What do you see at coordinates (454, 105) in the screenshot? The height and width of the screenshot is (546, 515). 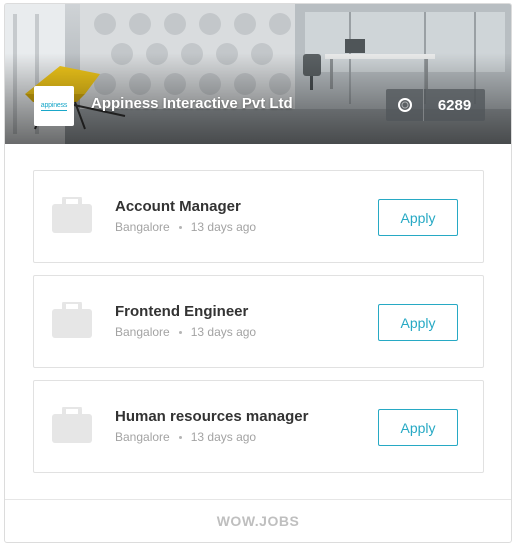 I see `followers-count: 6289` at bounding box center [454, 105].